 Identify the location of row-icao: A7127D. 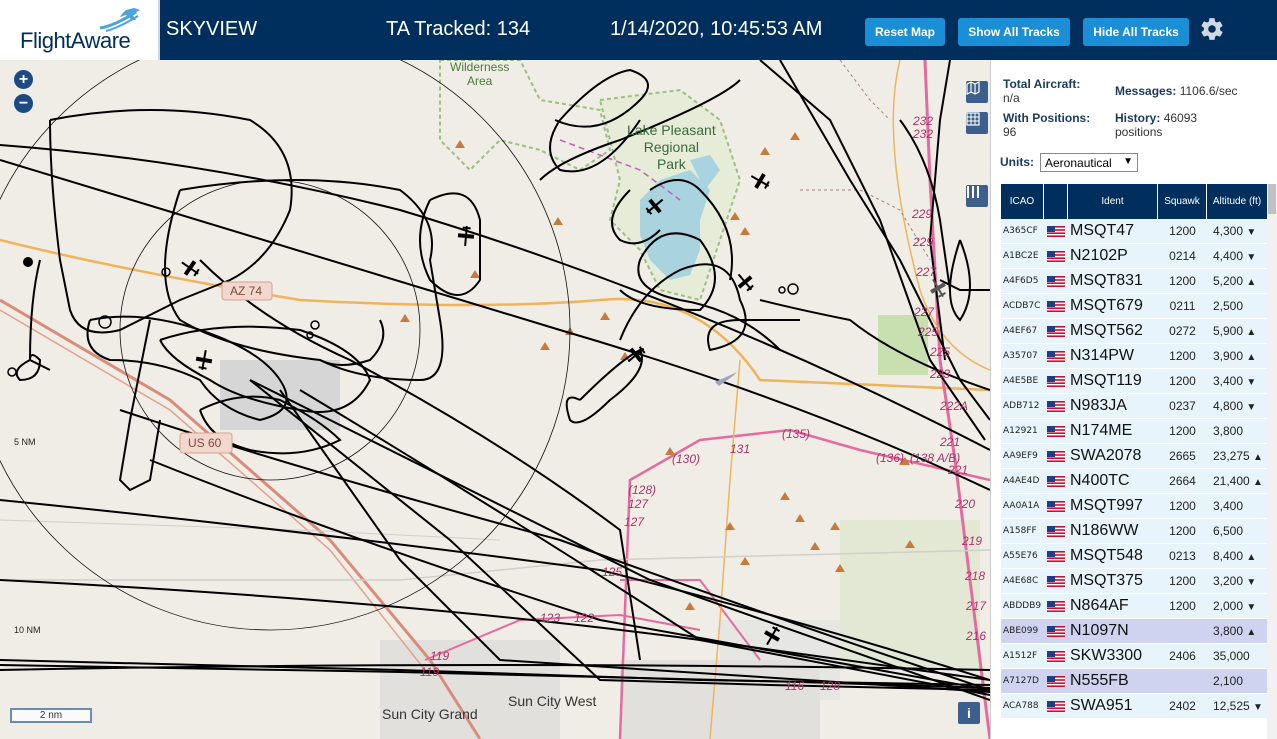
(1021, 681).